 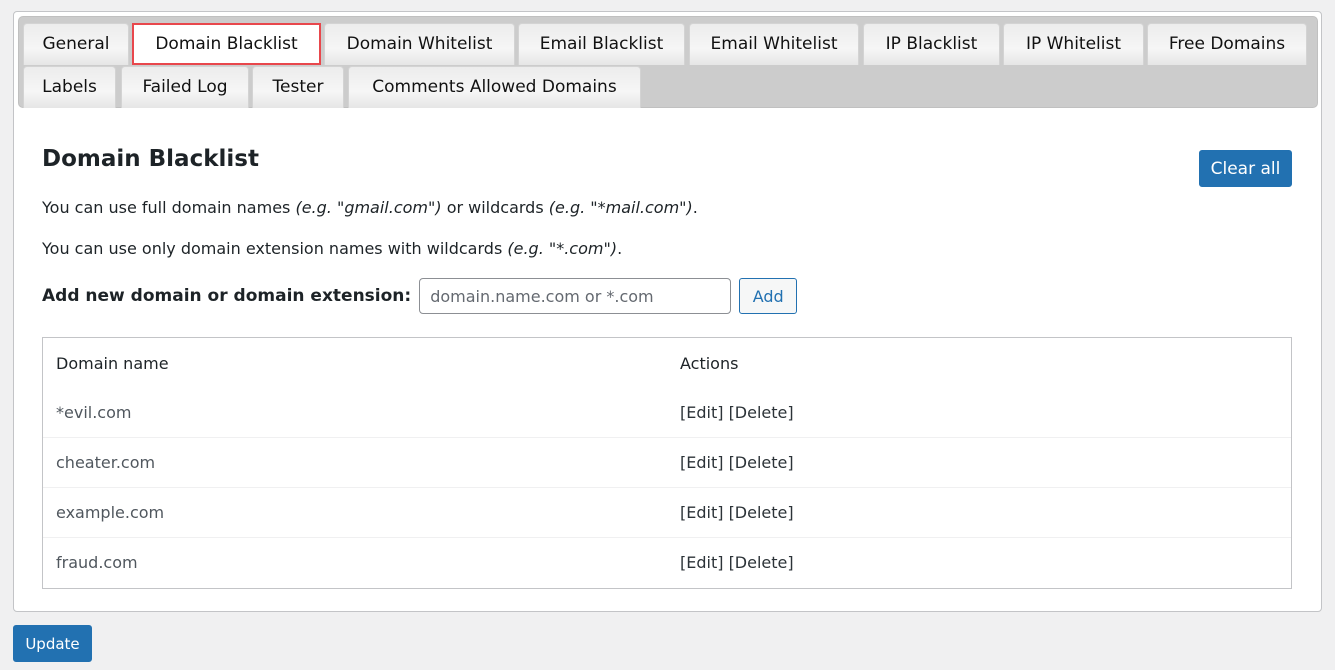 I want to click on desc1-text-2: or wildcards, so click(x=495, y=207).